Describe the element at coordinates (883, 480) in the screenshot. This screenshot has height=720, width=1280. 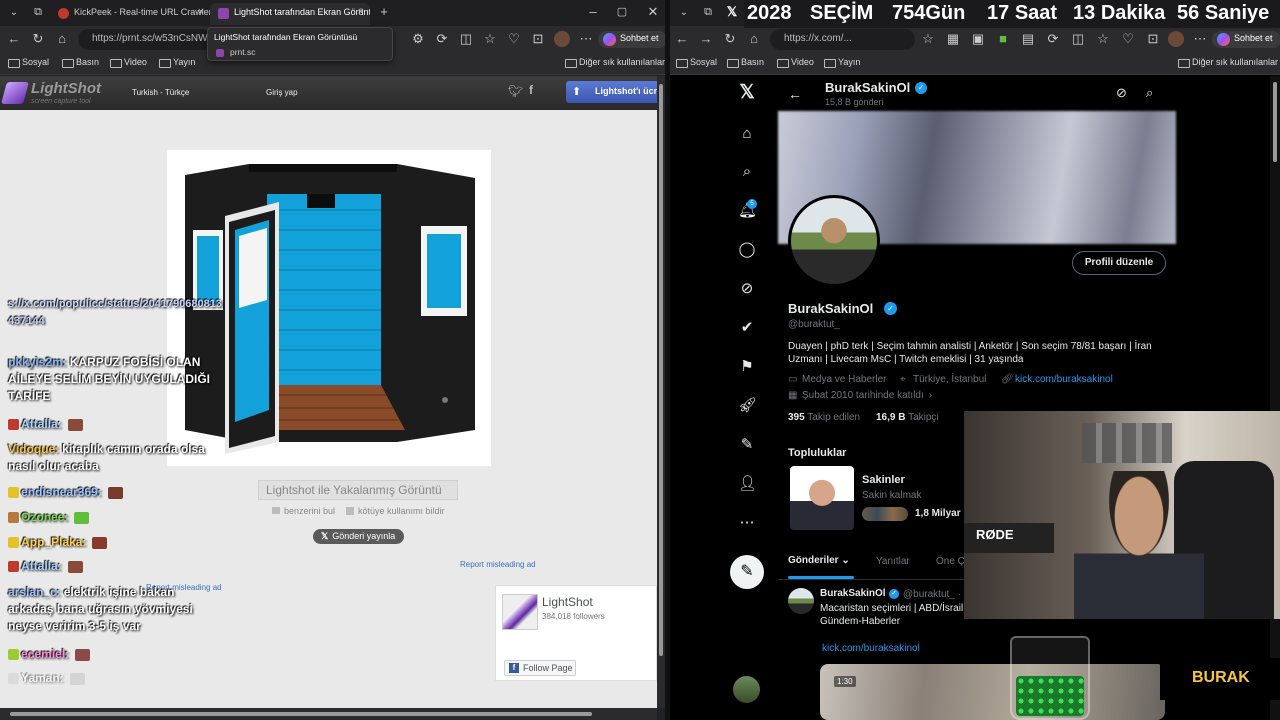
I see `community-name: Sakinler` at that location.